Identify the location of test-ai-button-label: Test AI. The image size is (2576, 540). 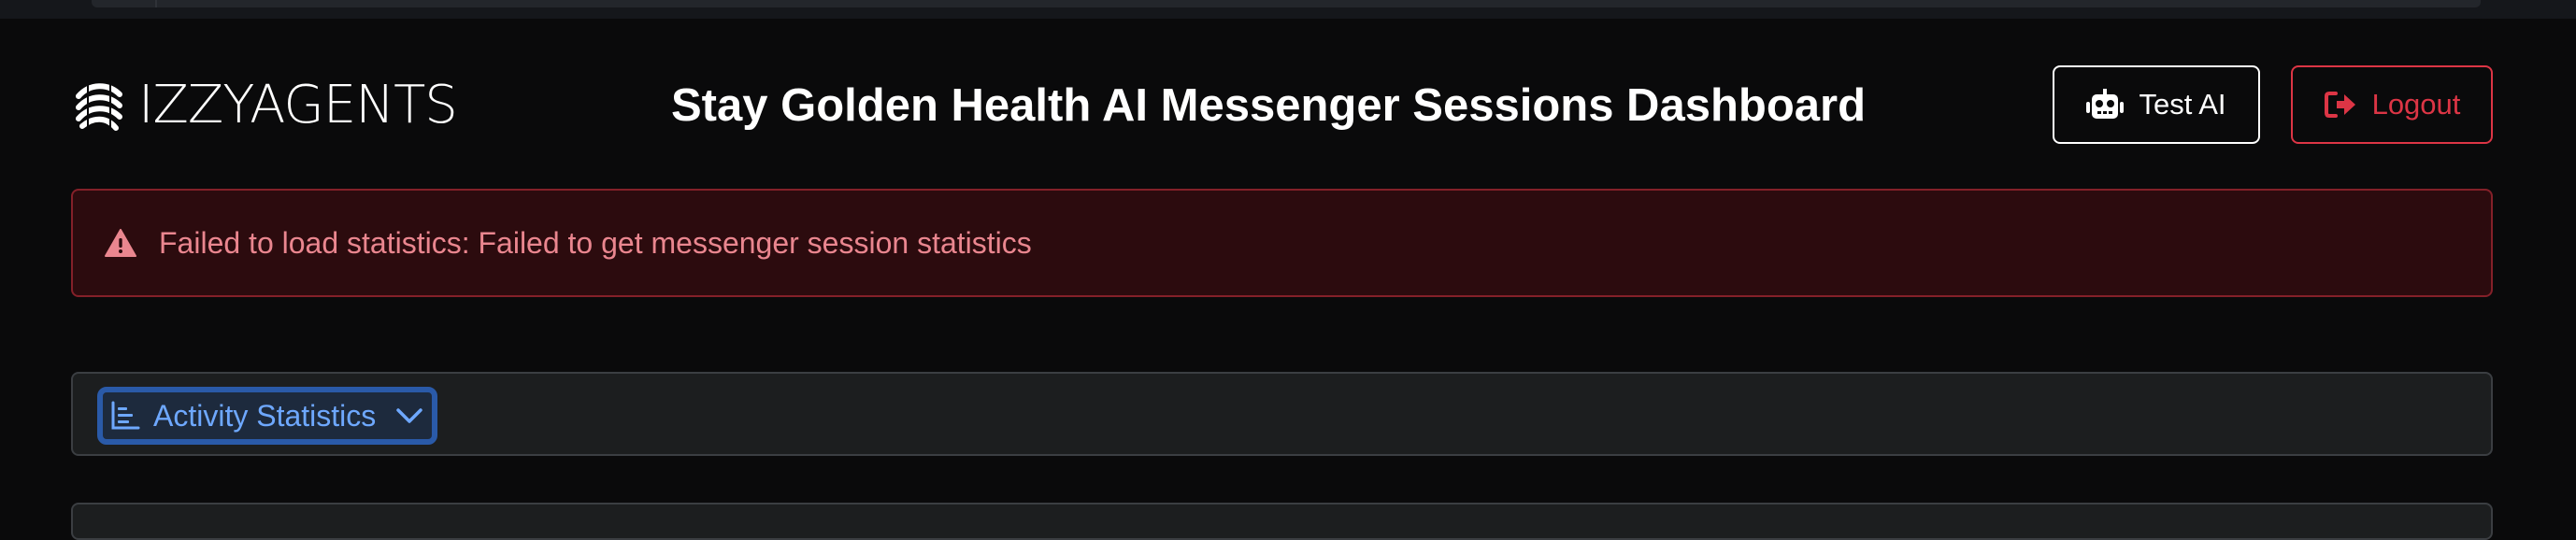
(2182, 105).